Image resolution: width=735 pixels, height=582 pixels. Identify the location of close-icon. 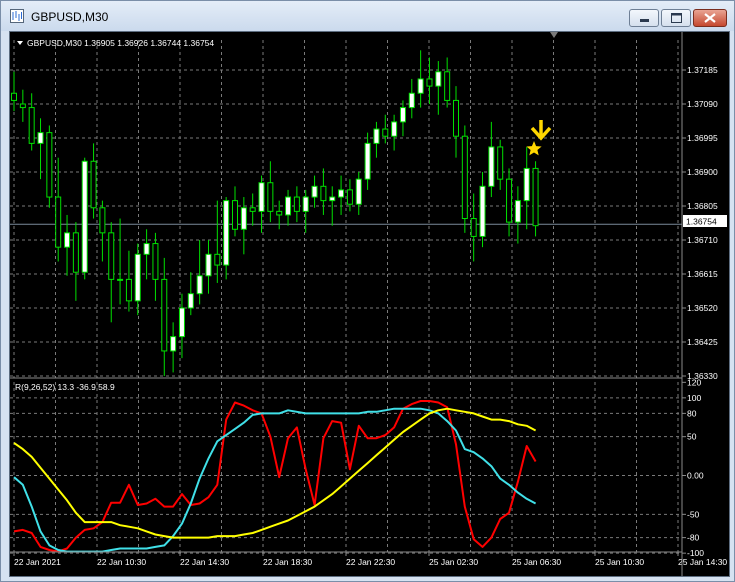
(710, 18).